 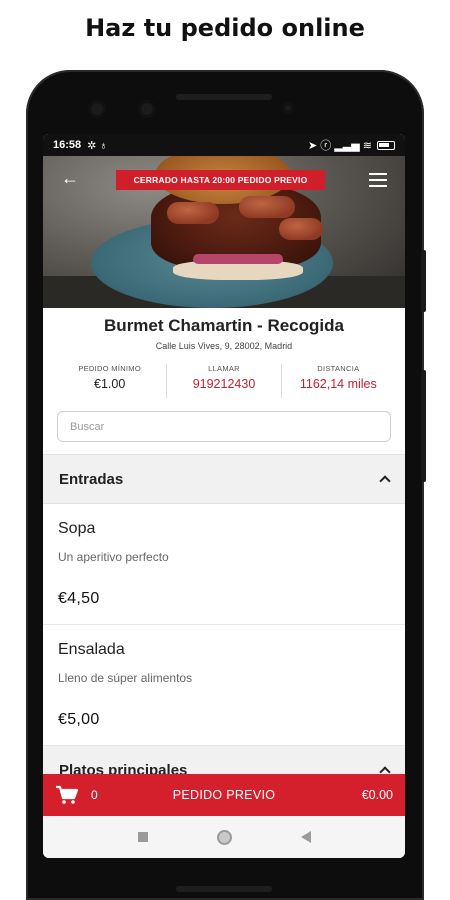 I want to click on front-camera, so click(x=97, y=109).